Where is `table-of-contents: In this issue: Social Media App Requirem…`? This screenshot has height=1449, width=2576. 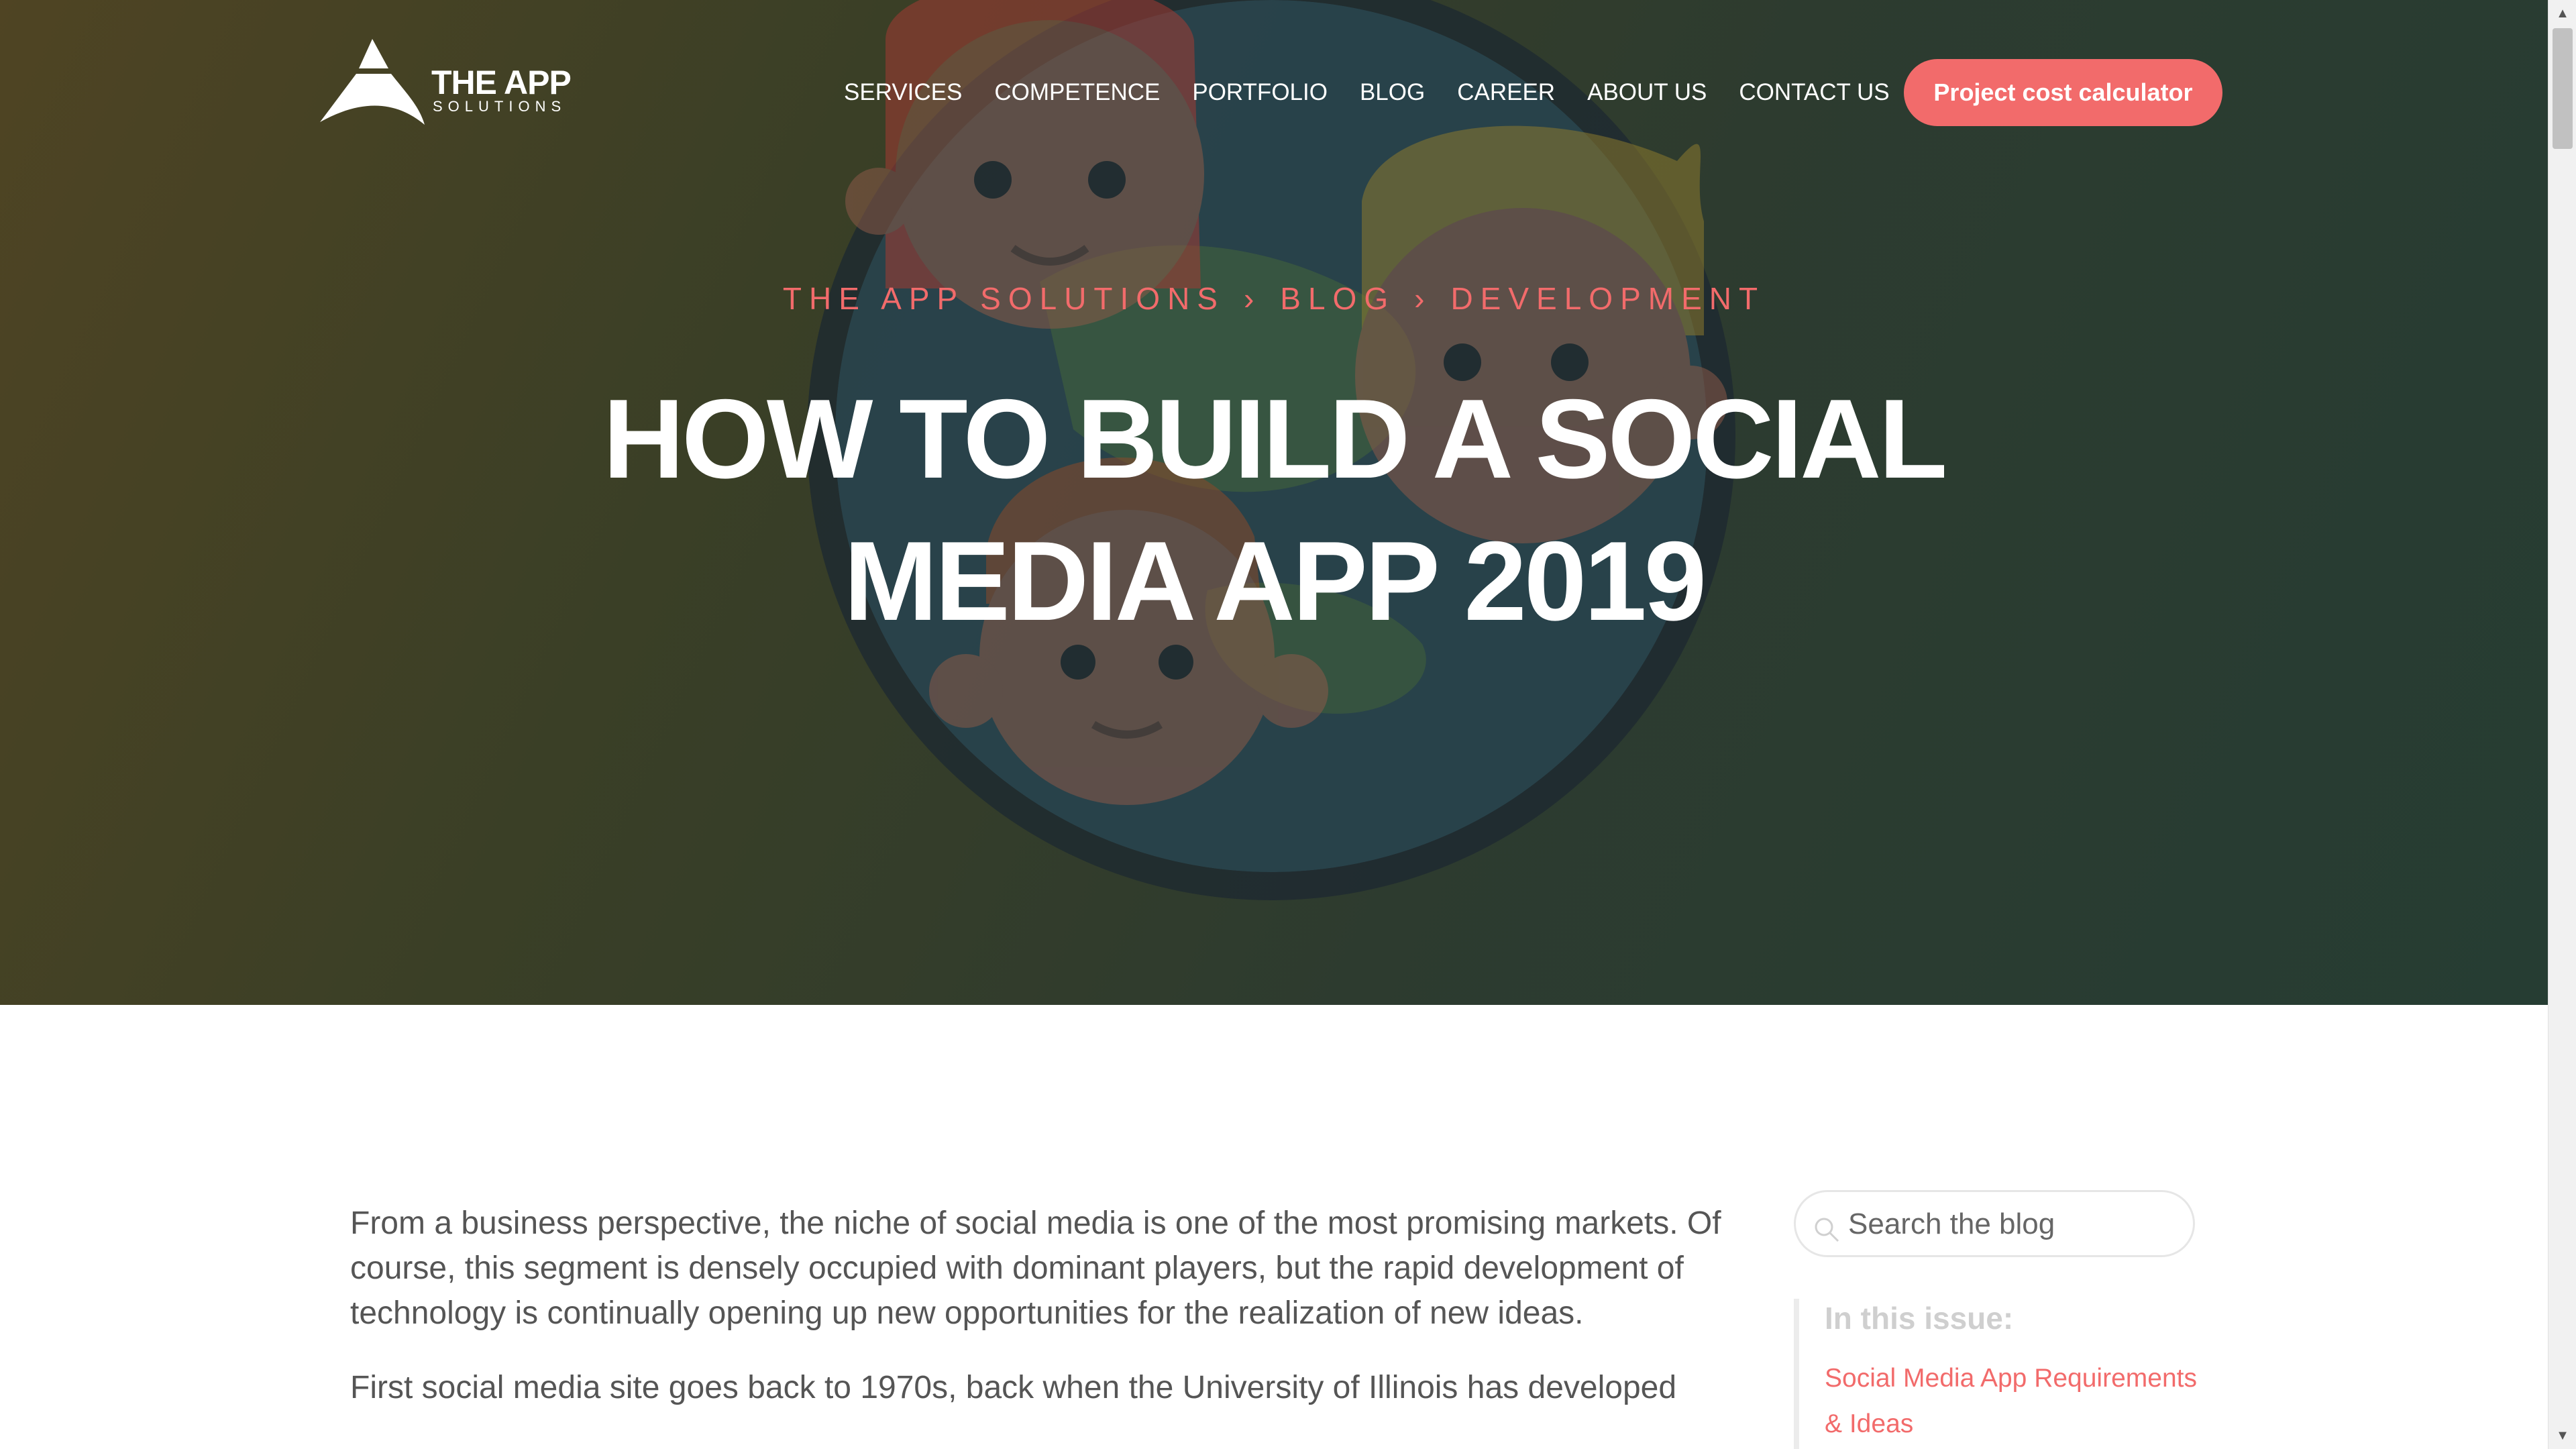 table-of-contents: In this issue: Social Media App Requirem… is located at coordinates (2002, 1374).